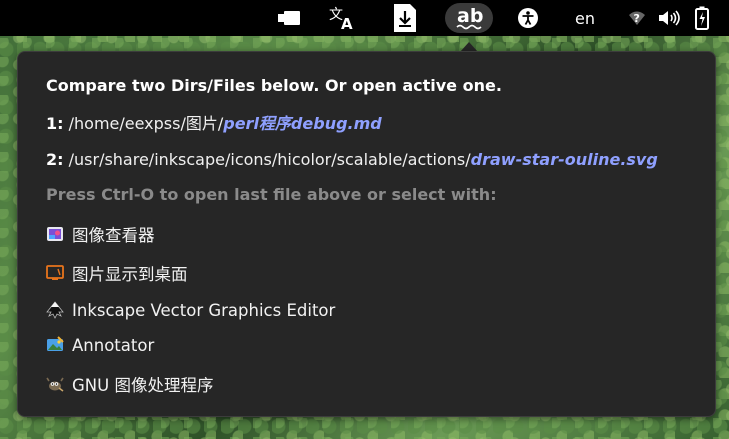 This screenshot has height=439, width=729. I want to click on svg-text: A, so click(347, 23).